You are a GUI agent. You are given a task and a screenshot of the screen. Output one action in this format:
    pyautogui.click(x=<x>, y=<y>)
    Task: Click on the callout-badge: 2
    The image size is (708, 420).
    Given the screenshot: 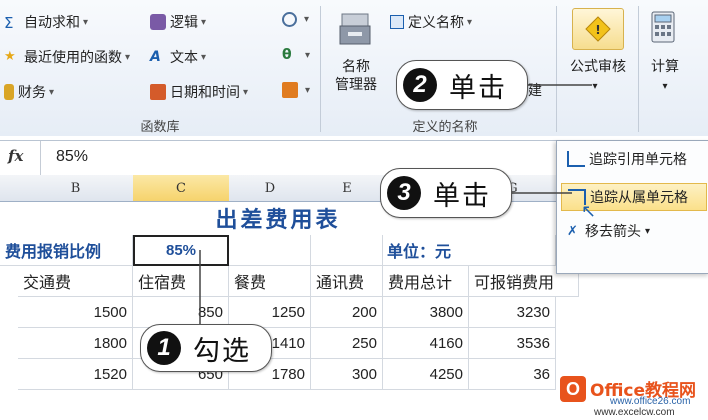 What is the action you would take?
    pyautogui.click(x=420, y=85)
    